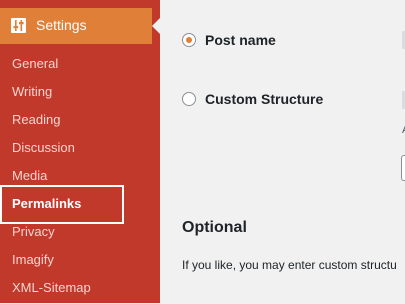 This screenshot has width=405, height=304. What do you see at coordinates (189, 99) in the screenshot?
I see `custom-structure-radio` at bounding box center [189, 99].